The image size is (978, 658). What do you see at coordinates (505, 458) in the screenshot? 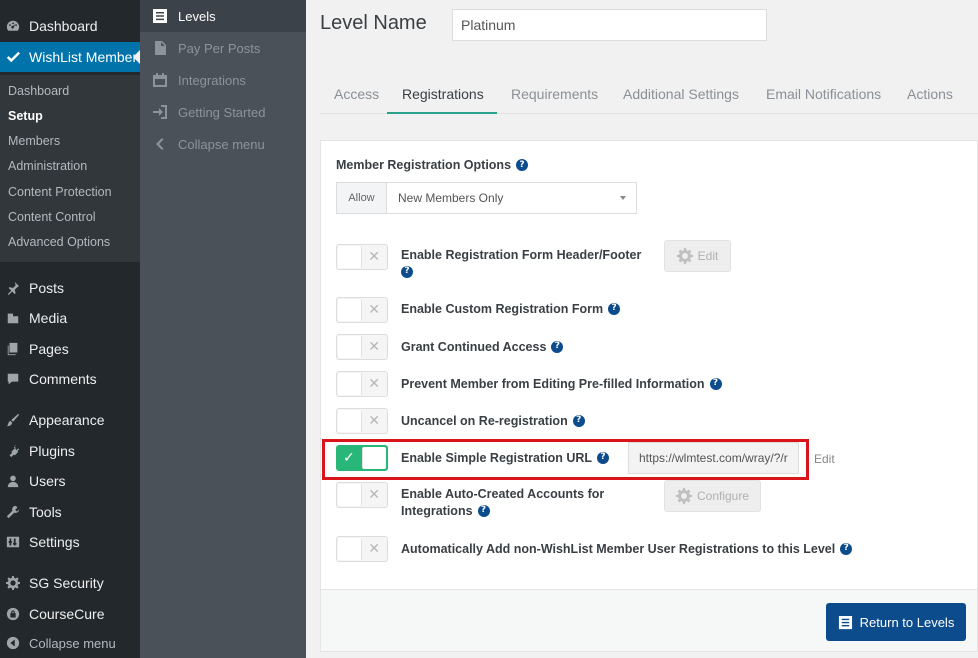
I see `option-simple-url: Enable Simple Registration URL?` at bounding box center [505, 458].